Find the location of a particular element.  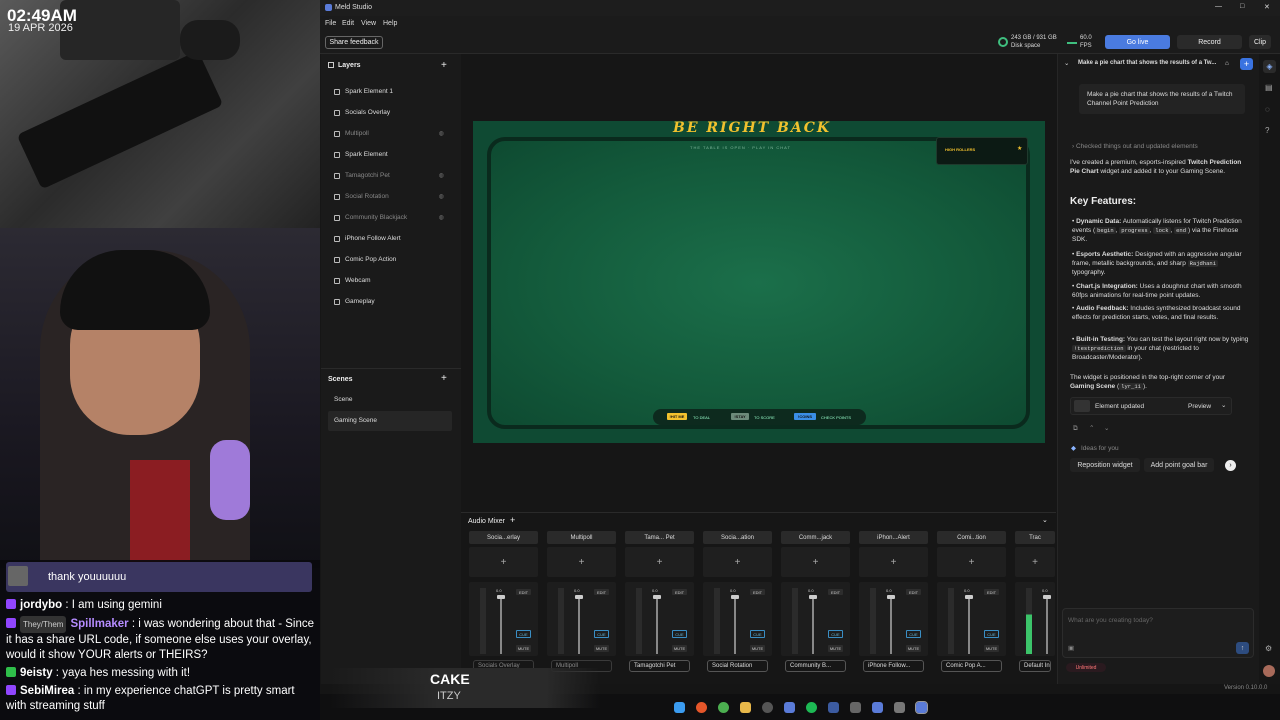

add-audio-icon: + is located at coordinates (512, 520).